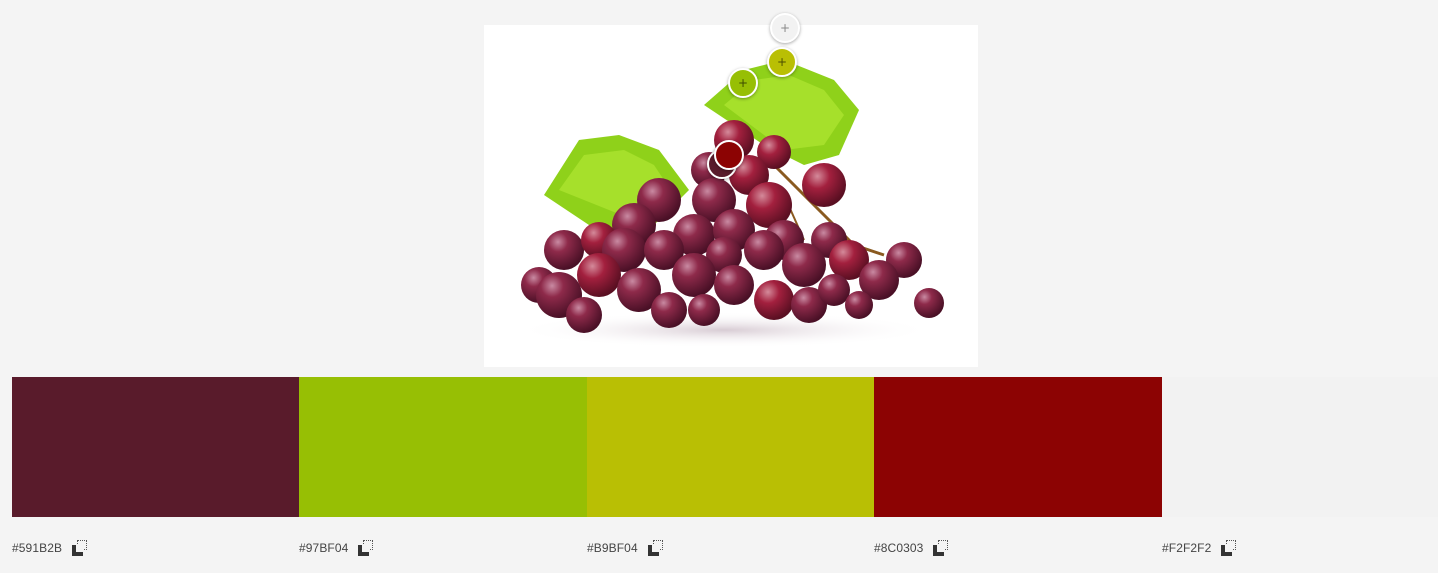 Image resolution: width=1438 pixels, height=573 pixels. I want to click on color-picker-handle-2: +, so click(743, 83).